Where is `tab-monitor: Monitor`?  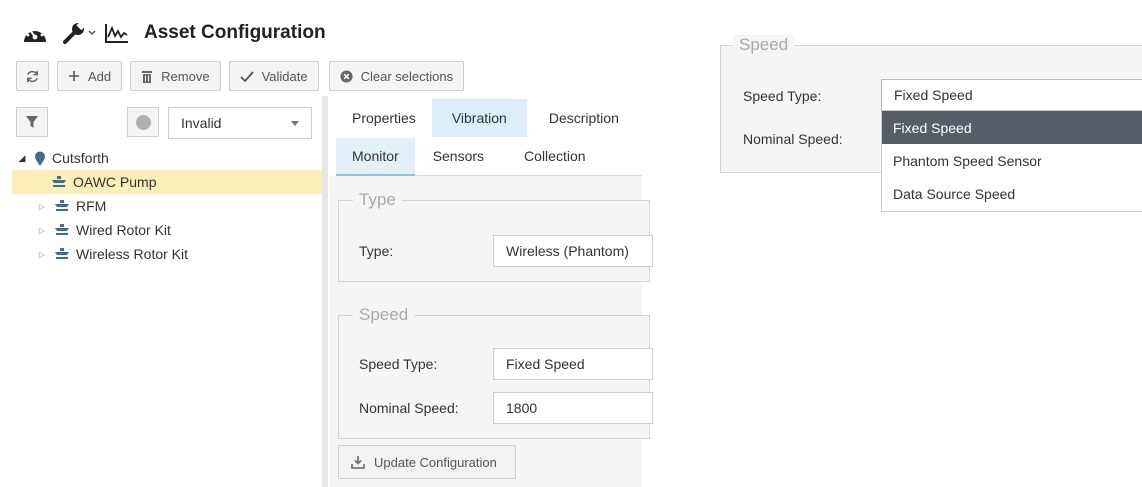 tab-monitor: Monitor is located at coordinates (375, 157).